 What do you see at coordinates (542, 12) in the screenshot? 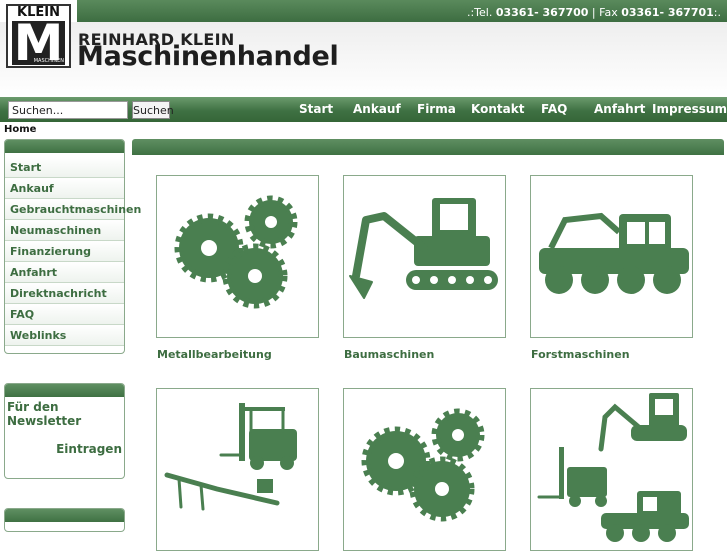
I see `phone-number: 03361- 367700` at bounding box center [542, 12].